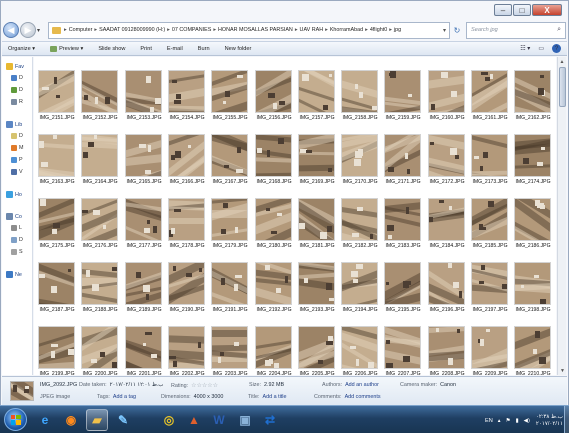 Image resolution: width=569 pixels, height=433 pixels. I want to click on file-thumbnail: IMG_2210.JPG, so click(533, 350).